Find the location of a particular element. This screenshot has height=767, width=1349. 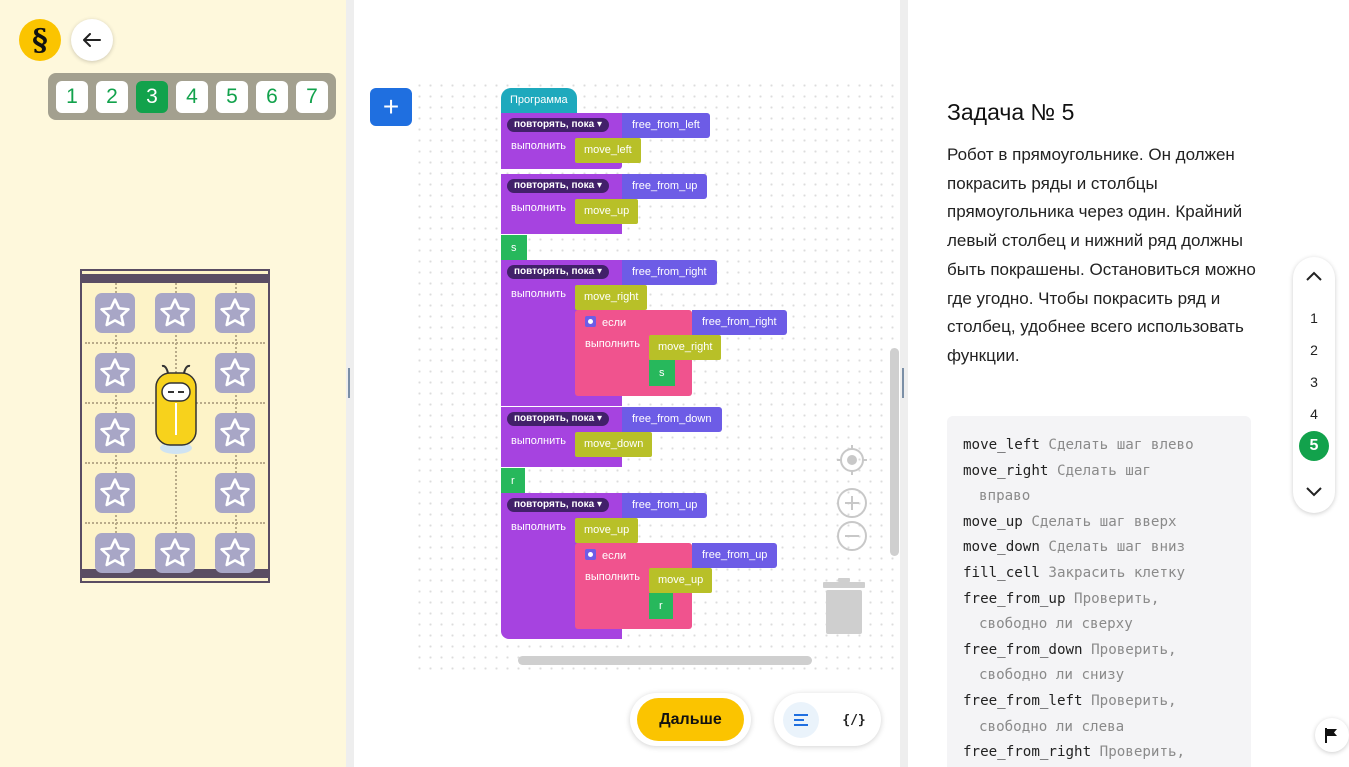

api-description: Сделать шаг is located at coordinates (1103, 470).